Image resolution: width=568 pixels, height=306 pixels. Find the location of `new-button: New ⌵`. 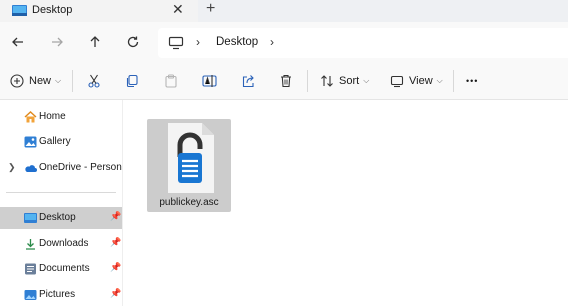

new-button: New ⌵ is located at coordinates (35, 81).